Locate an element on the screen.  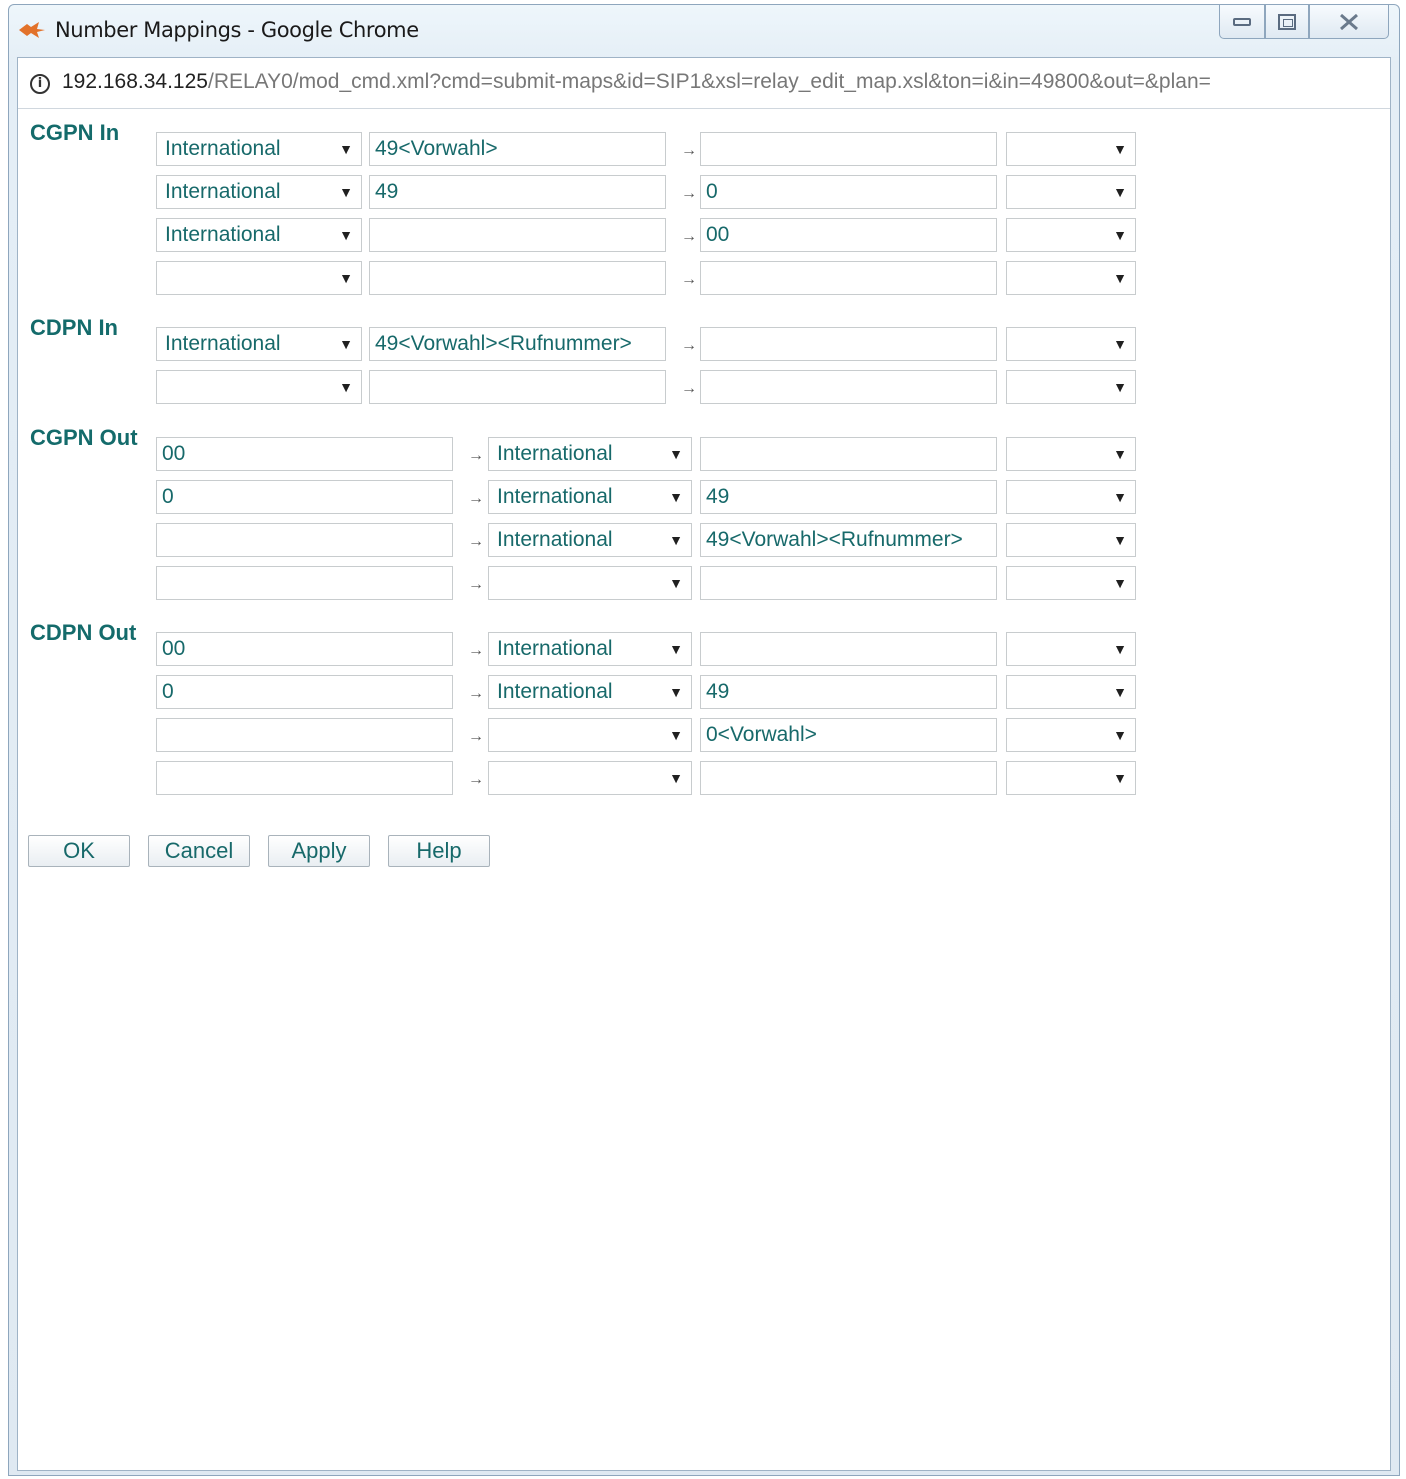
section-label-cgpn-out: CGPN Out is located at coordinates (84, 437).